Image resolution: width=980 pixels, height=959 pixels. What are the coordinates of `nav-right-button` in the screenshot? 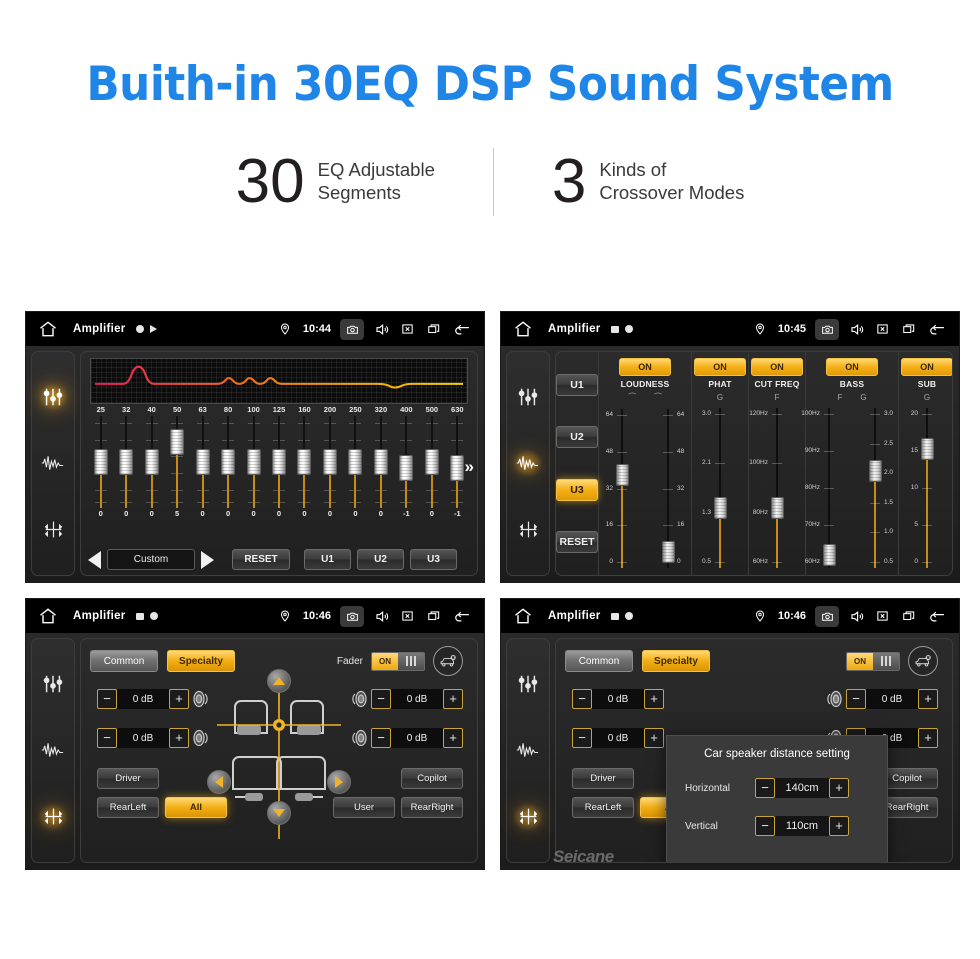 It's located at (339, 782).